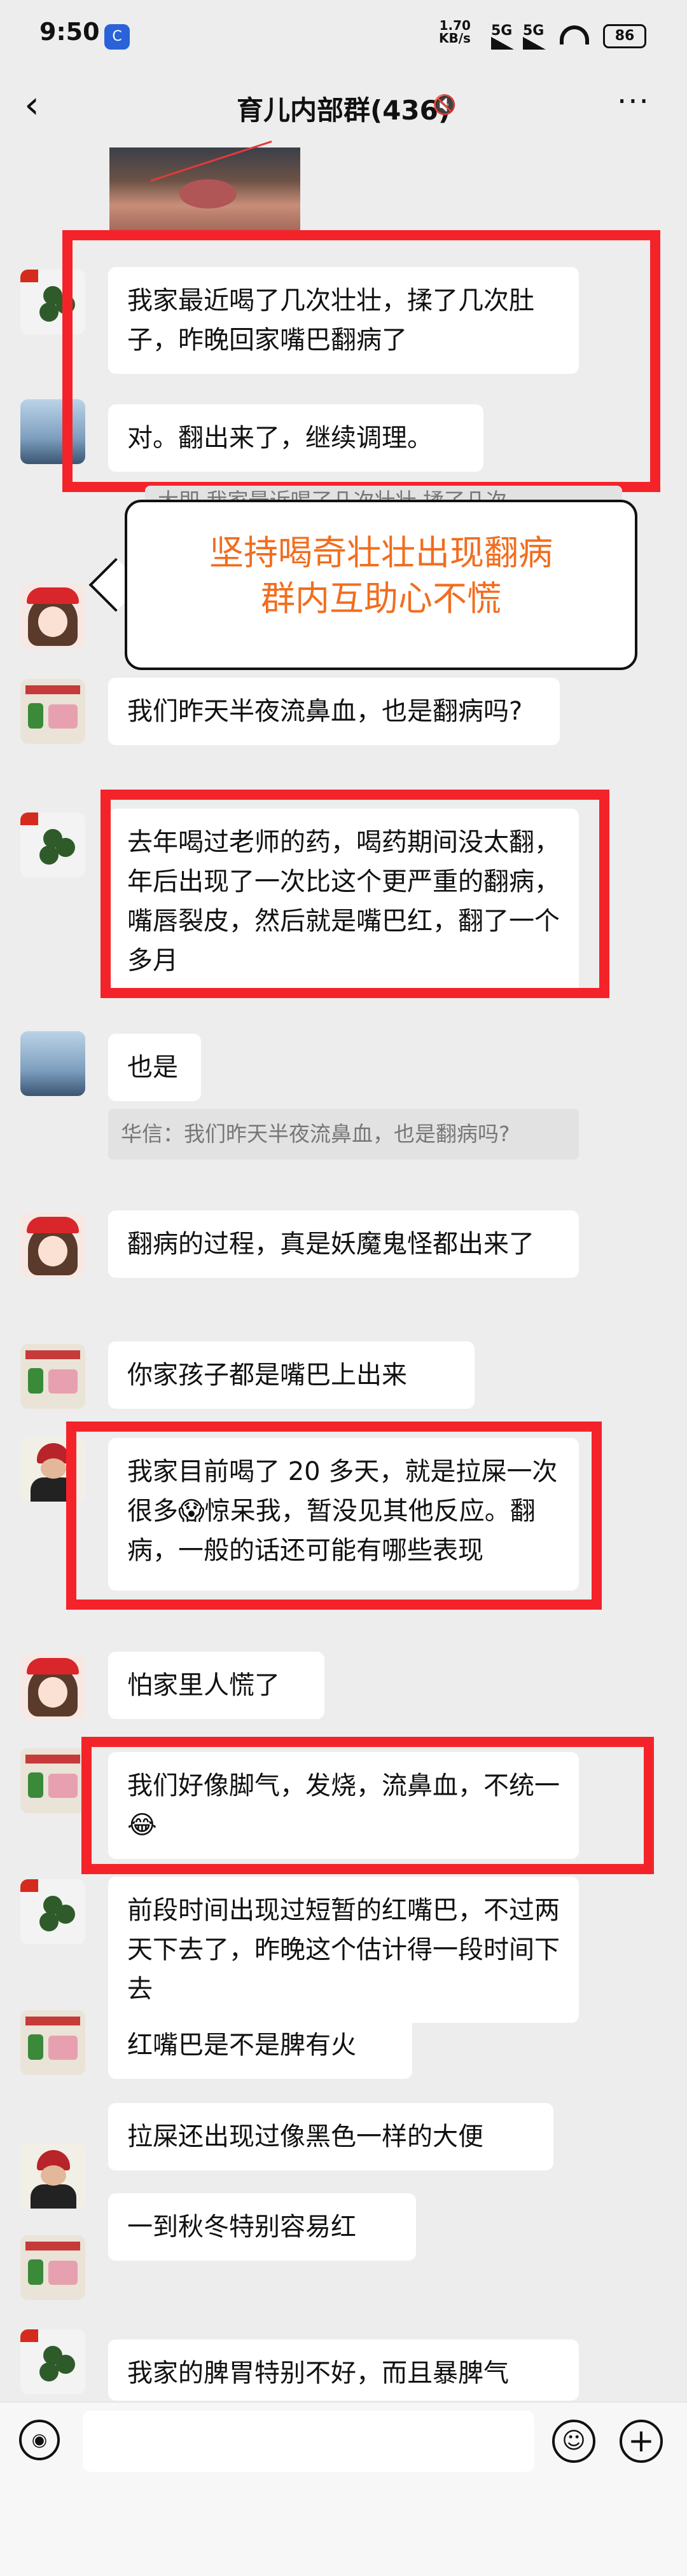 The height and width of the screenshot is (2576, 687). What do you see at coordinates (334, 711) in the screenshot?
I see `message-bubble: 我们昨天半夜流鼻血，也是翻病吗?` at bounding box center [334, 711].